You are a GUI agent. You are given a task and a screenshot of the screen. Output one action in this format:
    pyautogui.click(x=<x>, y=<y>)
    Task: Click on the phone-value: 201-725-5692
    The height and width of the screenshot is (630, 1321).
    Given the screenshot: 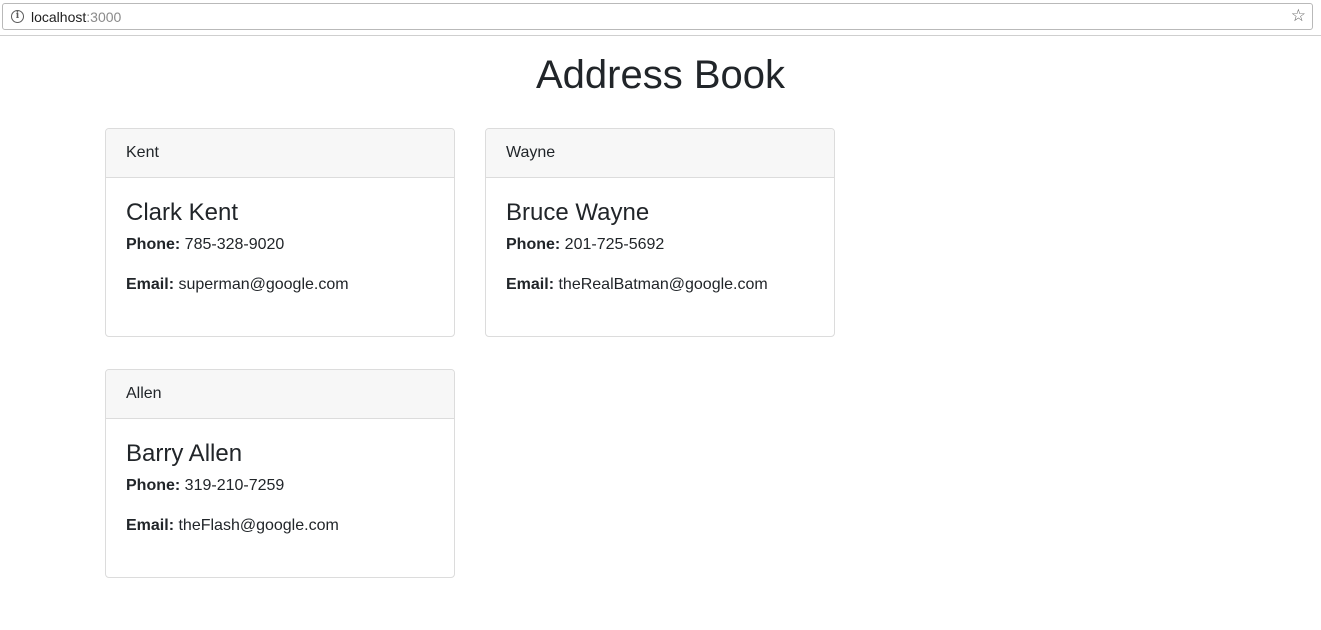 What is the action you would take?
    pyautogui.click(x=614, y=244)
    